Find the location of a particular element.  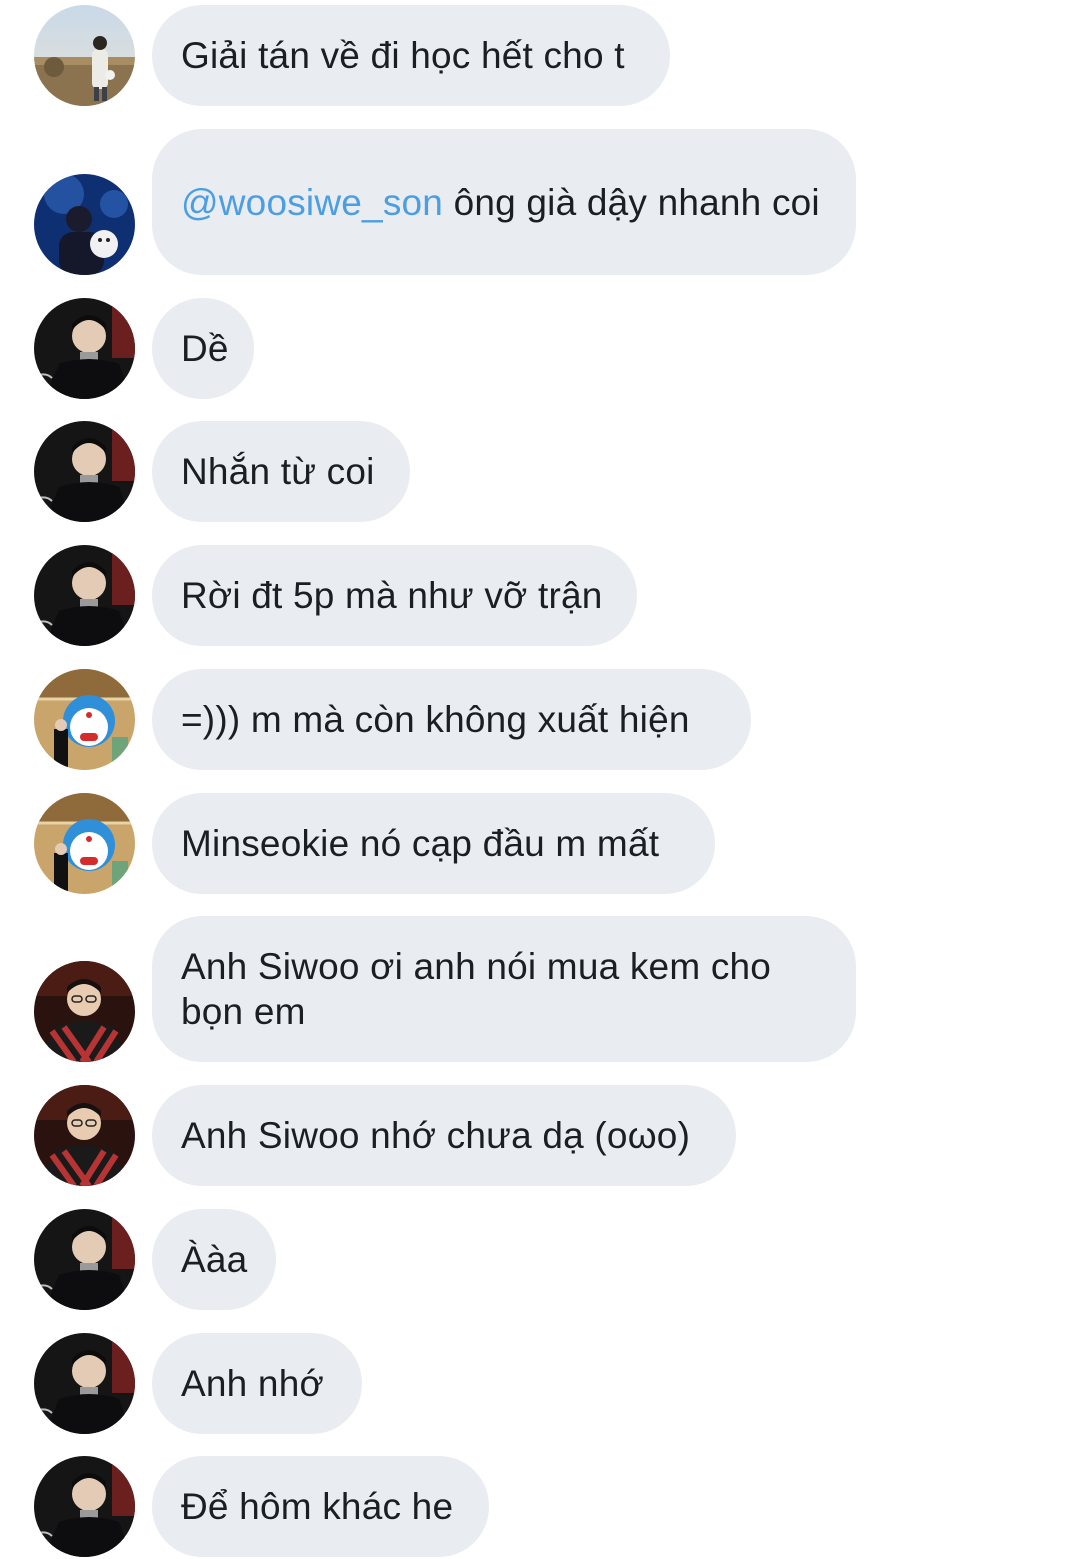

message-bubble: Ààa is located at coordinates (214, 1259).